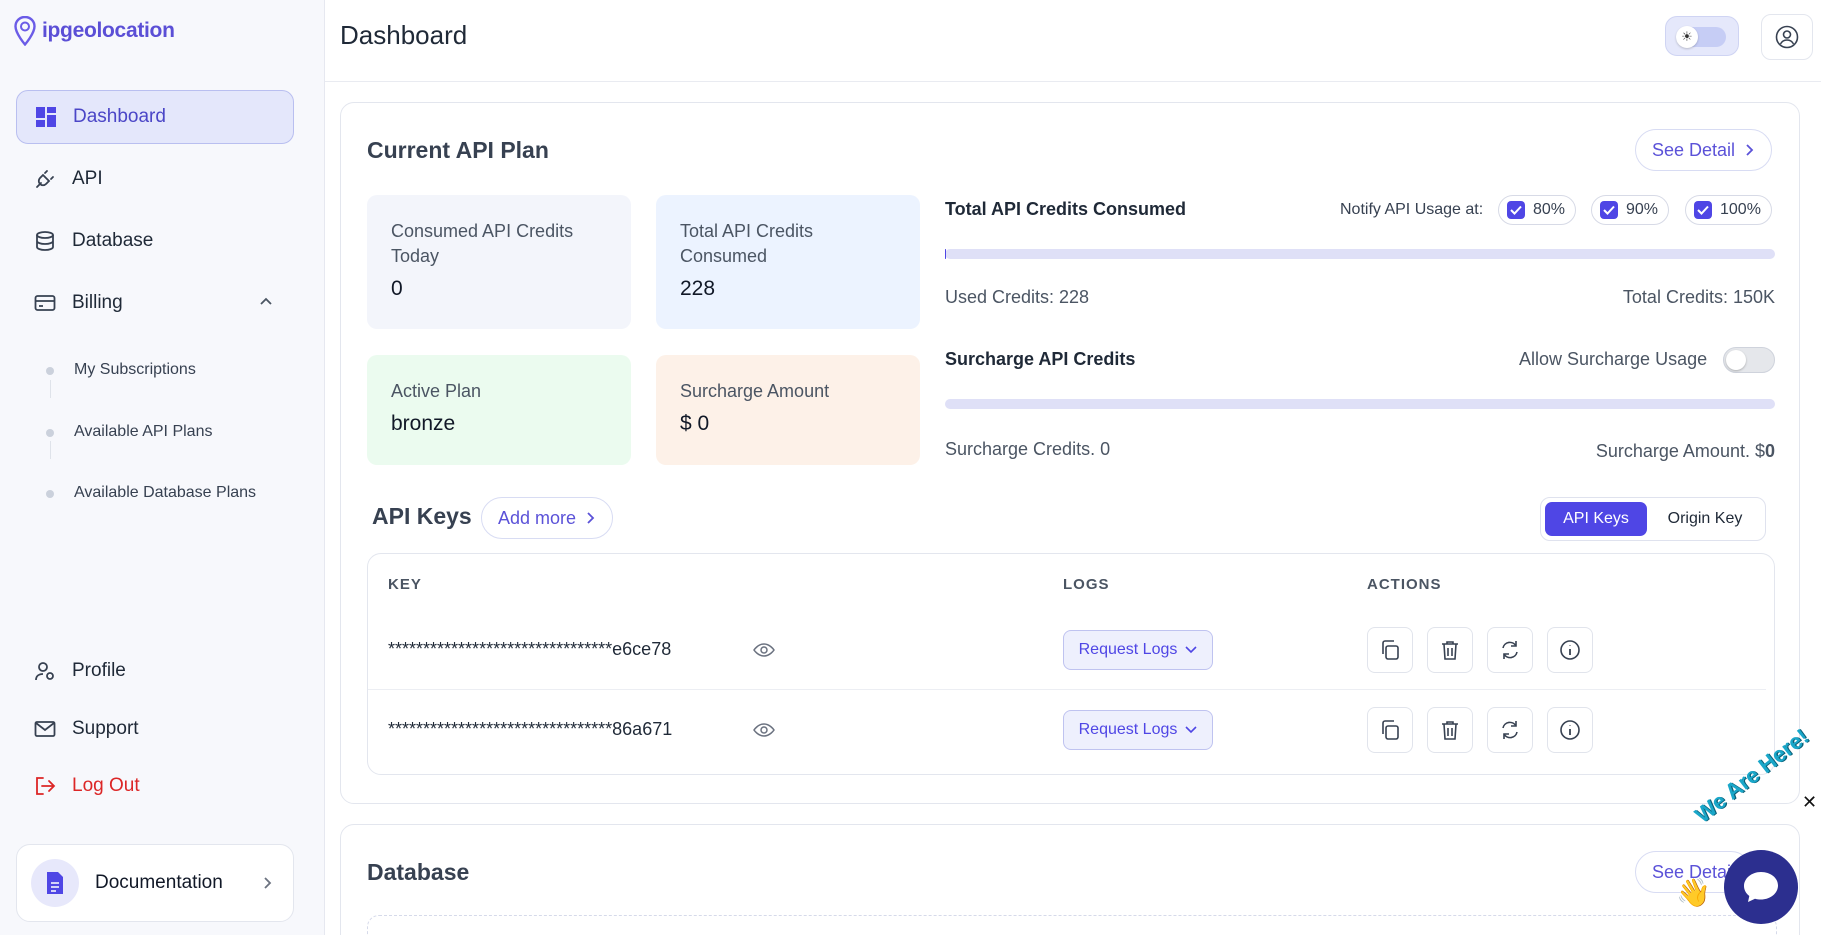 The height and width of the screenshot is (935, 1821). Describe the element at coordinates (99, 670) in the screenshot. I see `sidebar-item-label: Profile` at that location.